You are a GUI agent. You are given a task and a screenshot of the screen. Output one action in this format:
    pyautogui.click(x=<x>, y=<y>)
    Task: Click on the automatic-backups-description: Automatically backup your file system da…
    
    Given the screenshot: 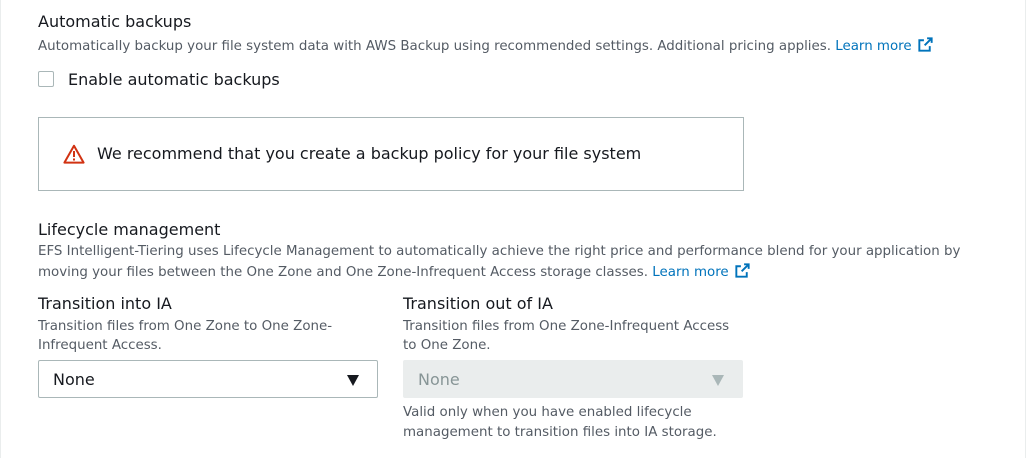 What is the action you would take?
    pyautogui.click(x=486, y=46)
    